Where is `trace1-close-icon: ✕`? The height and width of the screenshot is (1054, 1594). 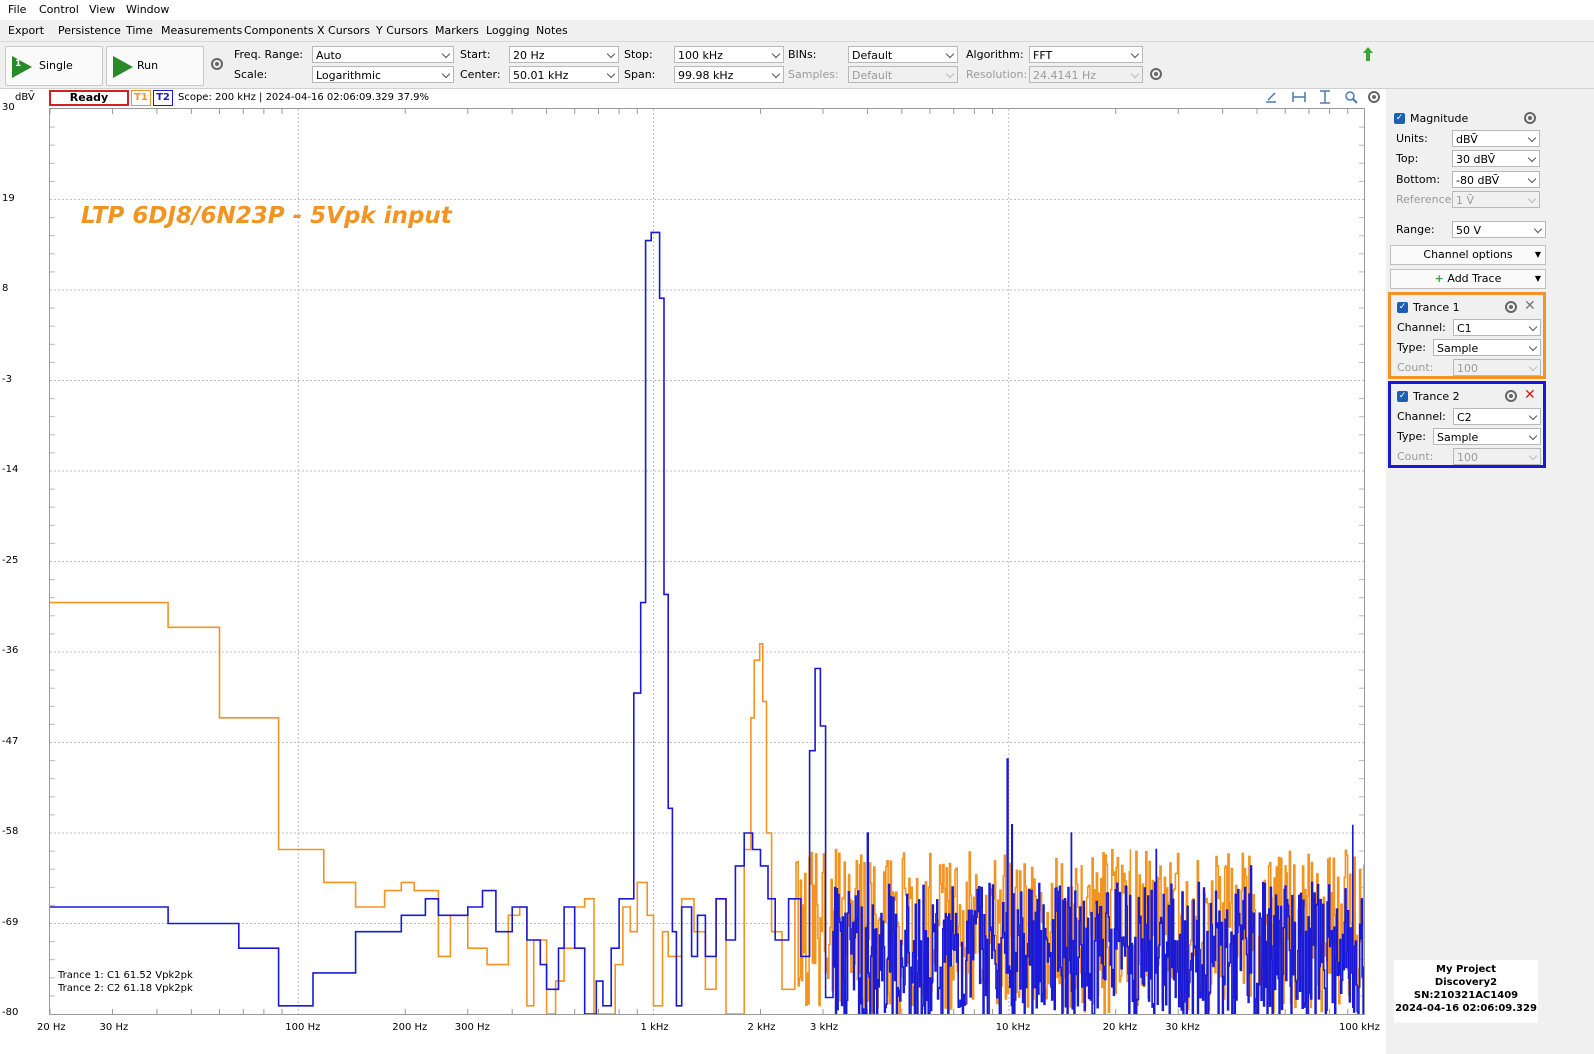 trace1-close-icon: ✕ is located at coordinates (1530, 306).